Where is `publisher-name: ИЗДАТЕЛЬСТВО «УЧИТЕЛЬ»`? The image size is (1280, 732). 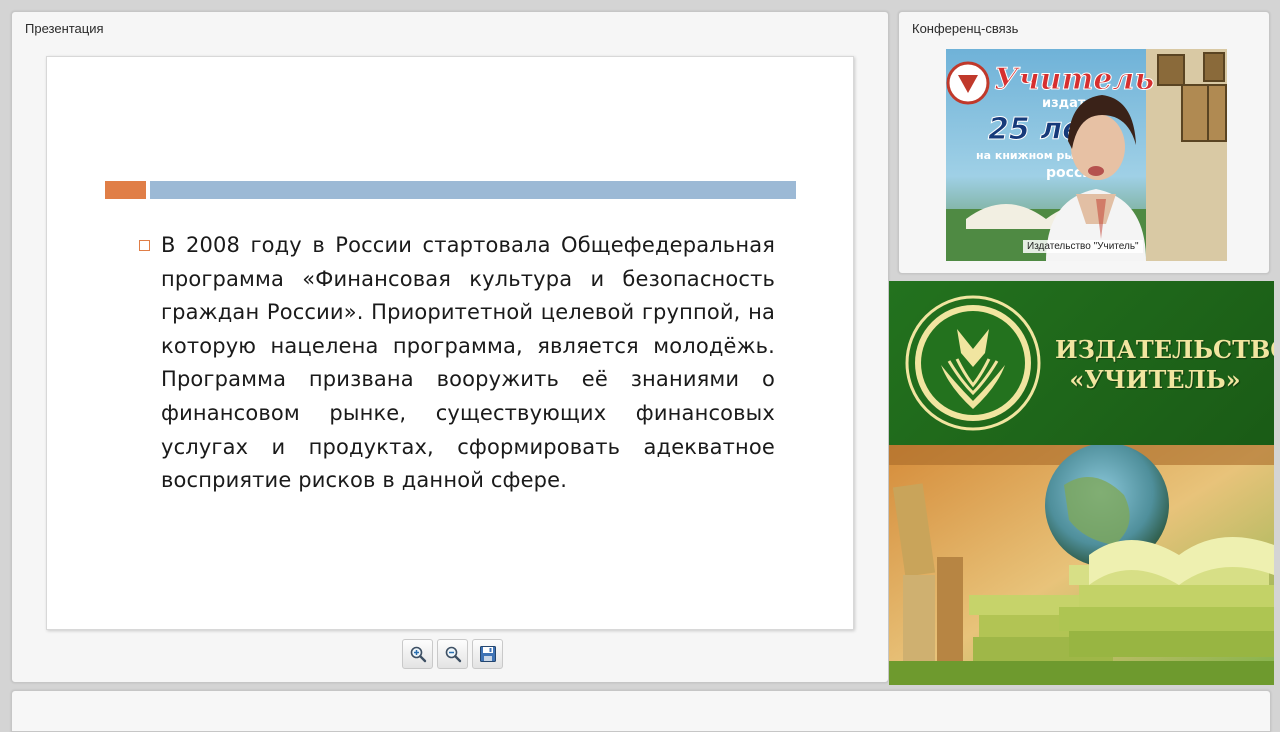 publisher-name: ИЗДАТЕЛЬСТВО «УЧИТЕЛЬ» is located at coordinates (1164, 365).